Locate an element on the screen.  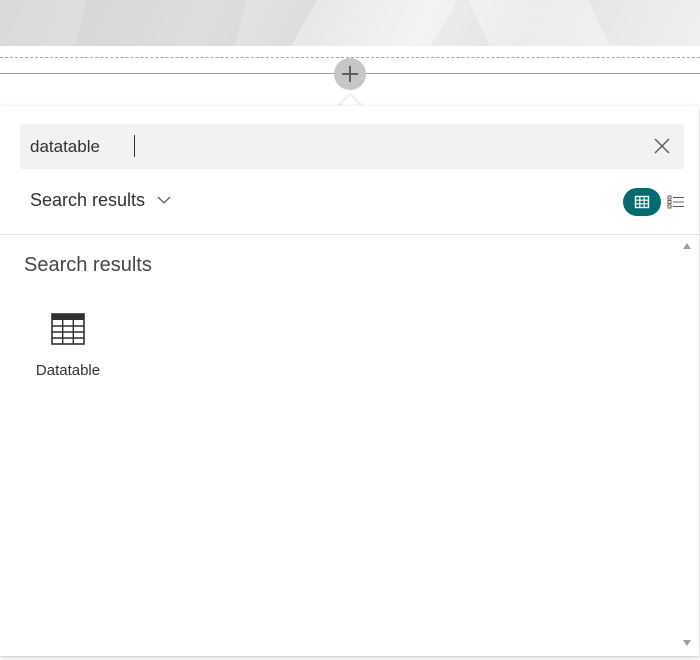
plus-icon is located at coordinates (350, 74).